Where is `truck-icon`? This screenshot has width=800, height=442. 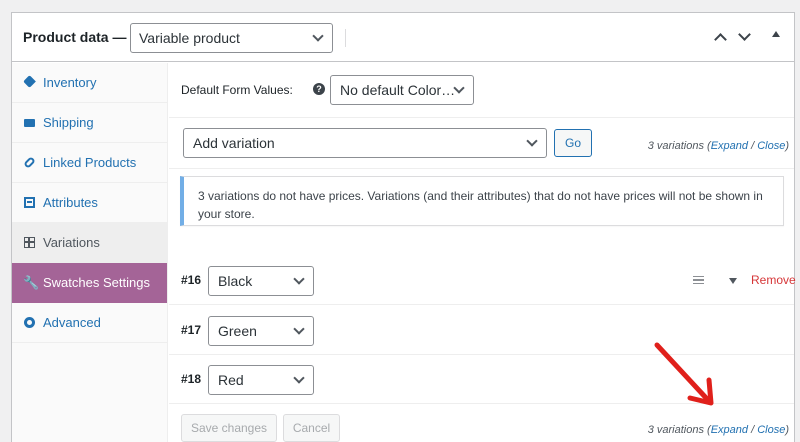 truck-icon is located at coordinates (29, 123).